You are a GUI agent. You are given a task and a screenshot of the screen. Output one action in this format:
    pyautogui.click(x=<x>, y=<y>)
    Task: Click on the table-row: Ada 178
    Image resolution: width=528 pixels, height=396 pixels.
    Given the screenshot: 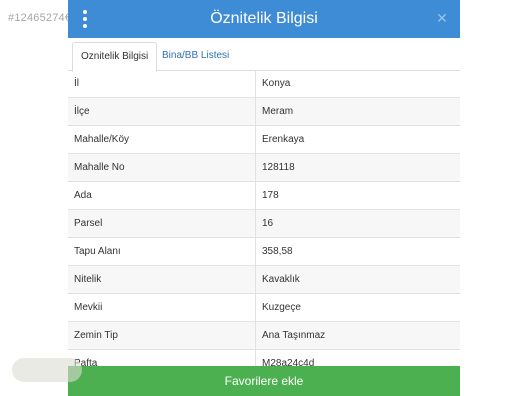 What is the action you would take?
    pyautogui.click(x=264, y=196)
    